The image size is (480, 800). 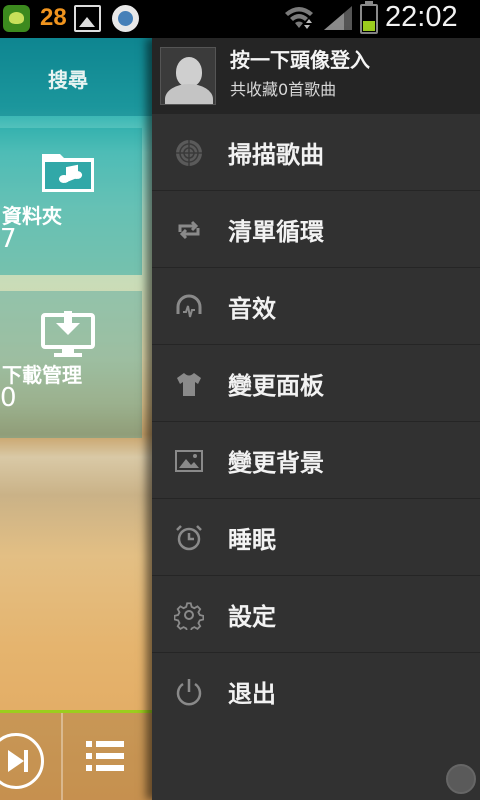 I want to click on folder-tile: 資料夾 7, so click(x=71, y=201).